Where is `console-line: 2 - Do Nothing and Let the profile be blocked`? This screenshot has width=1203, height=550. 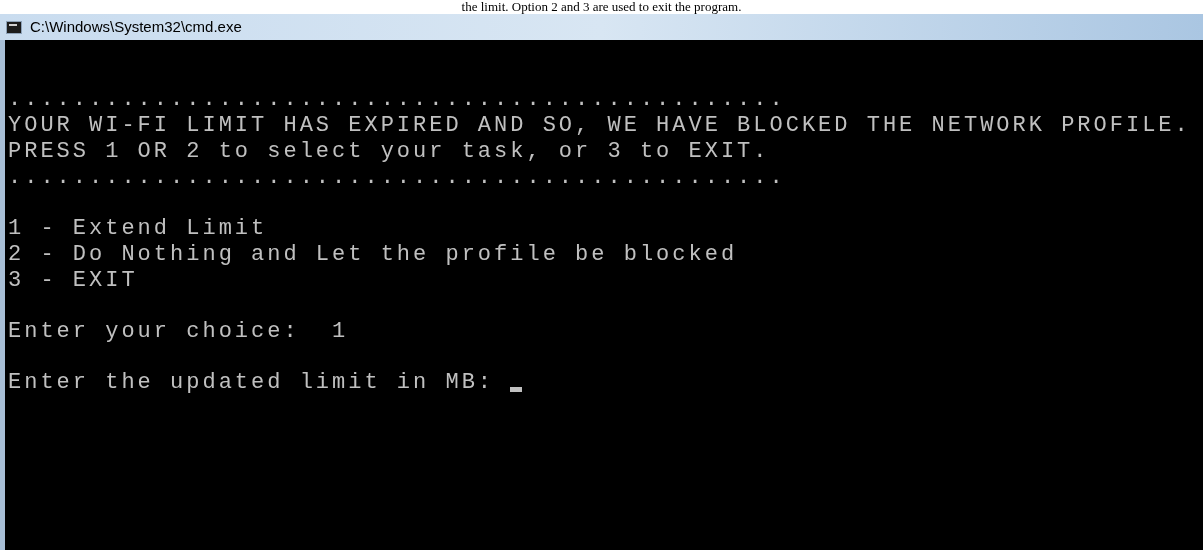 console-line: 2 - Do Nothing and Let the profile be blocked is located at coordinates (373, 255).